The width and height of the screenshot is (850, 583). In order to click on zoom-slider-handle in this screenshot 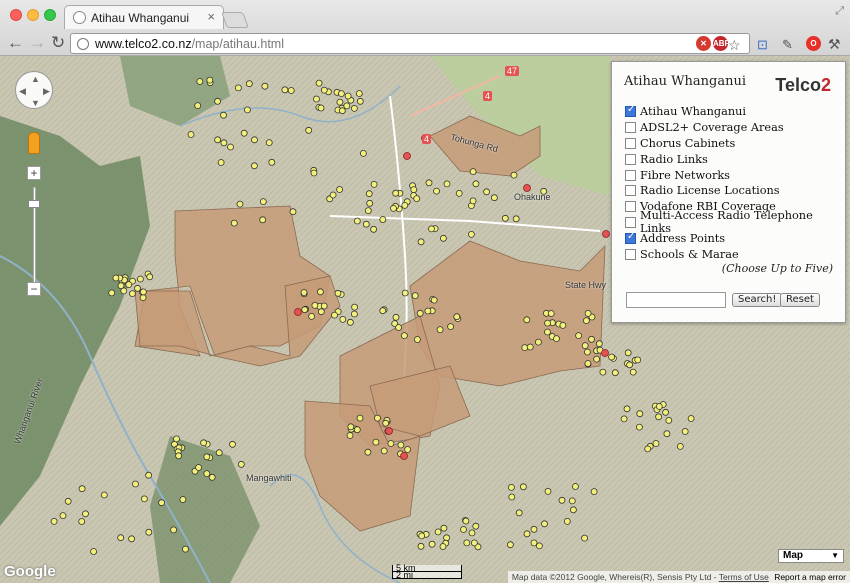, I will do `click(34, 204)`.